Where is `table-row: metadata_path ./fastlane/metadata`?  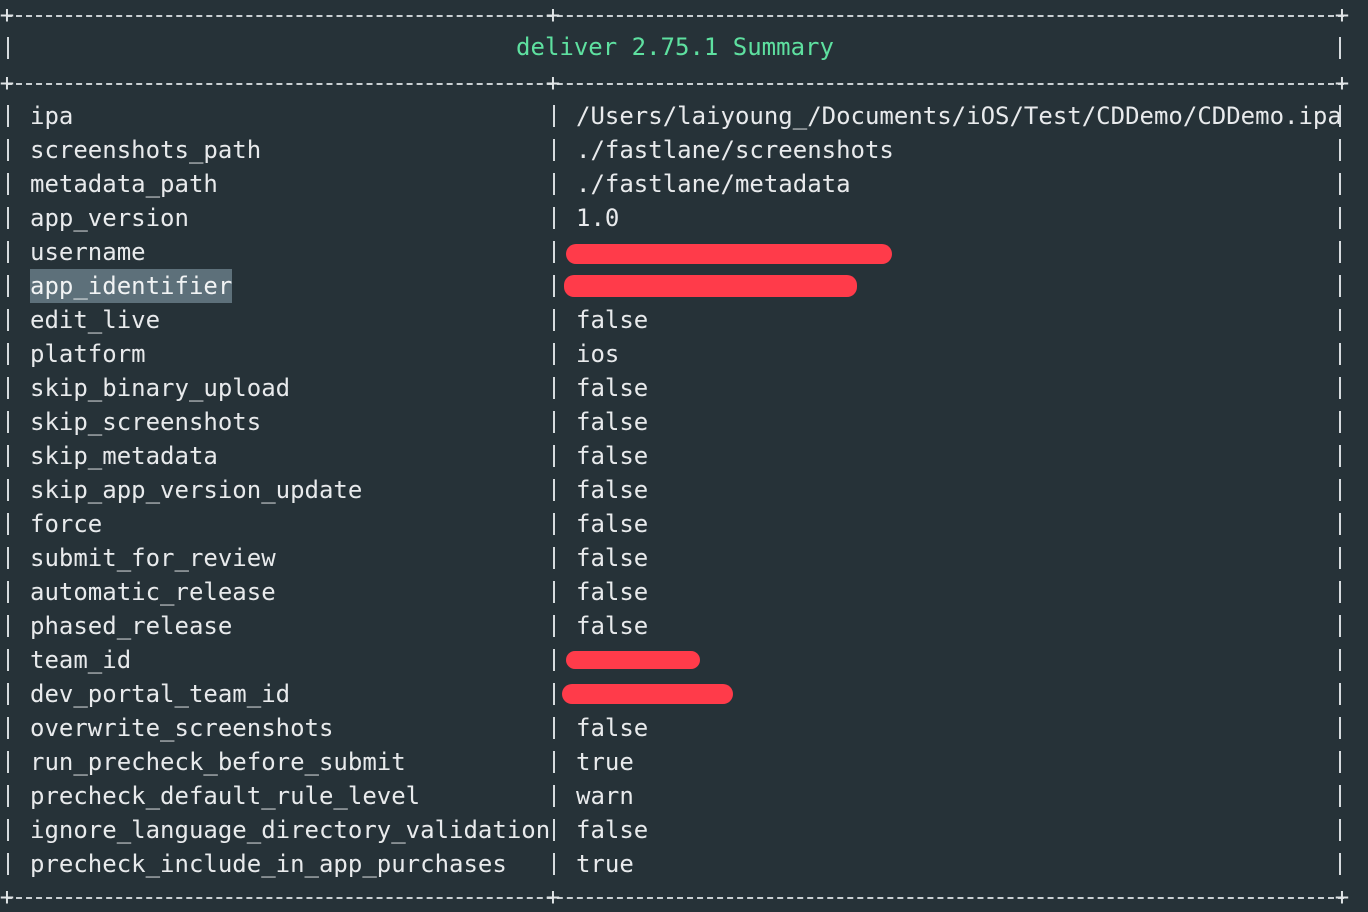
table-row: metadata_path ./fastlane/metadata is located at coordinates (684, 184).